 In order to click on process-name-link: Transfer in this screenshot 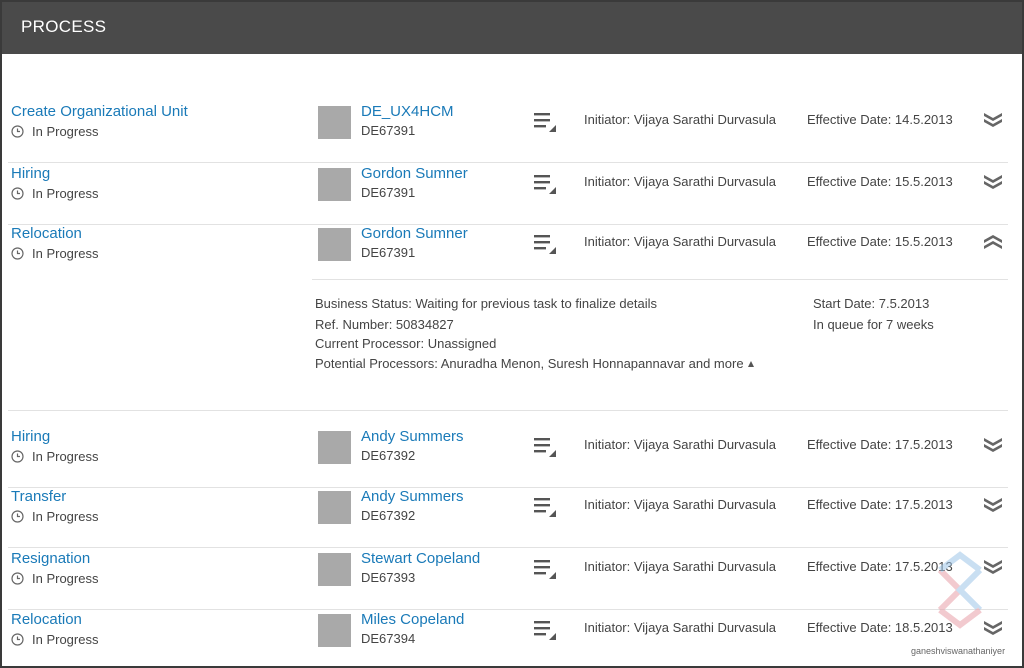, I will do `click(38, 496)`.